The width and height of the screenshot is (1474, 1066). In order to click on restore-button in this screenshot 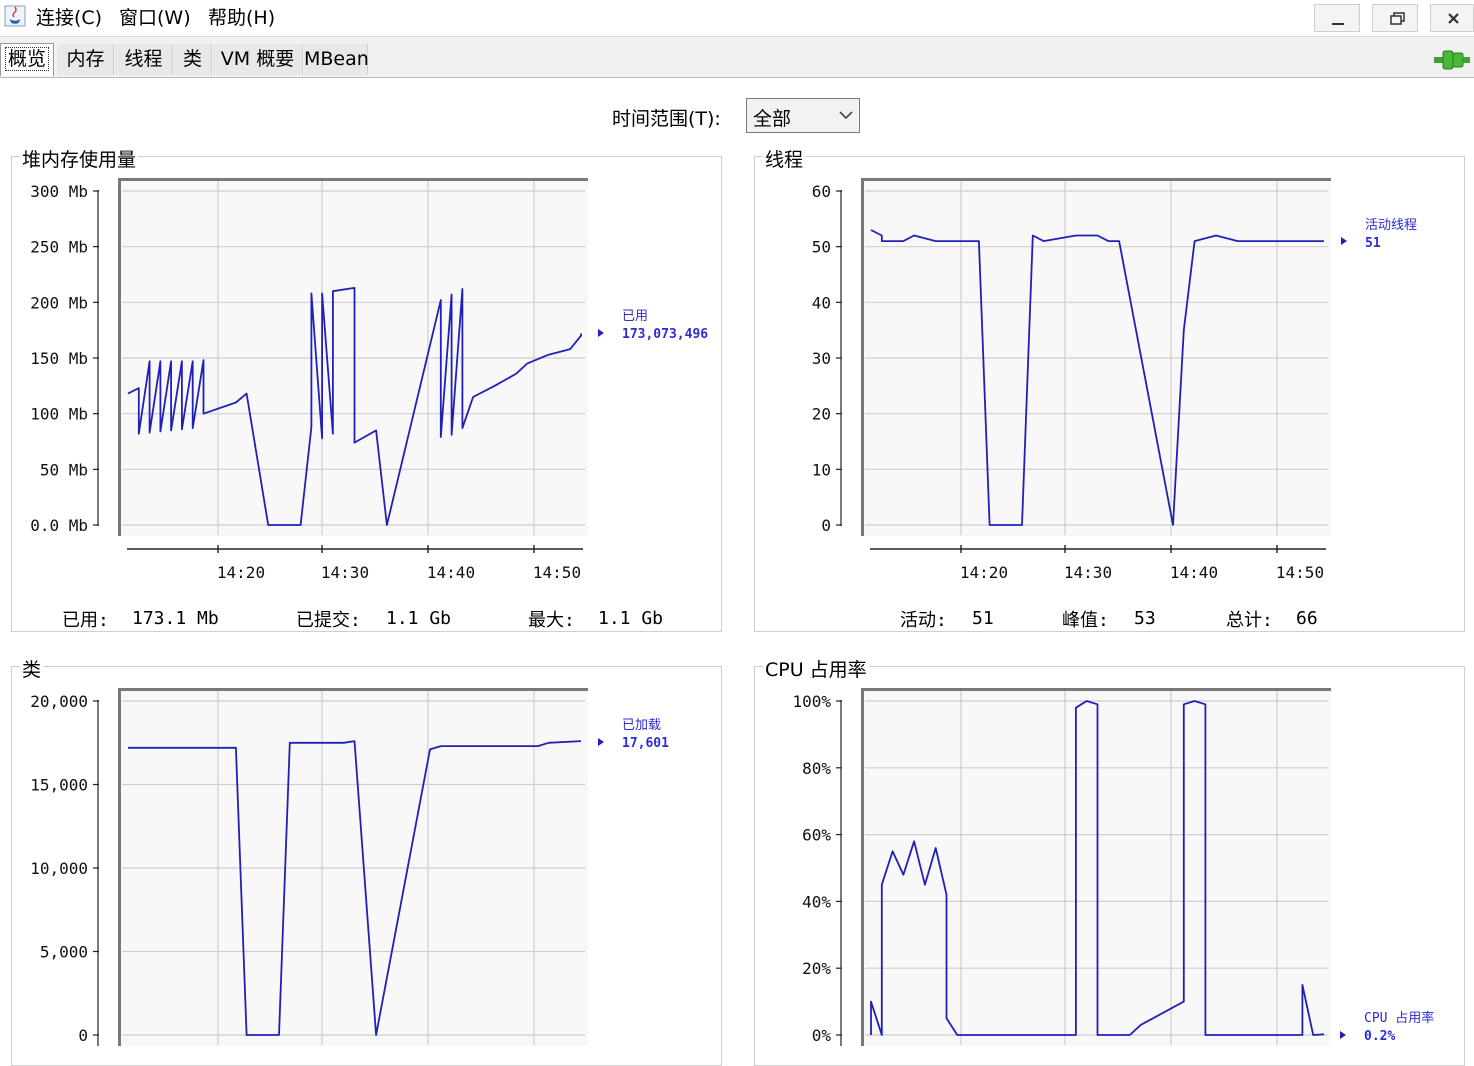, I will do `click(1395, 18)`.